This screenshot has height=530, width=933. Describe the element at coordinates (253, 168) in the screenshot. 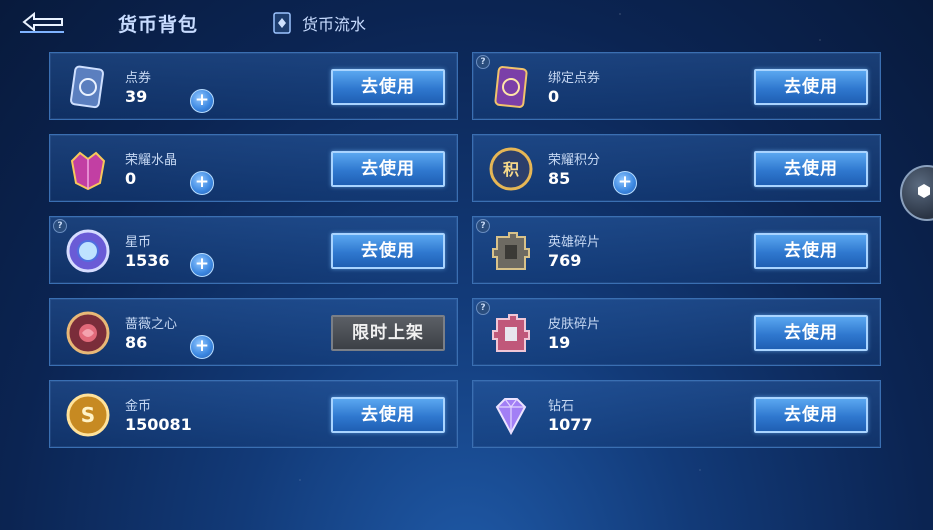

I see `currency-card-glory-crystal: 荣耀水晶 0 + 去使用` at that location.